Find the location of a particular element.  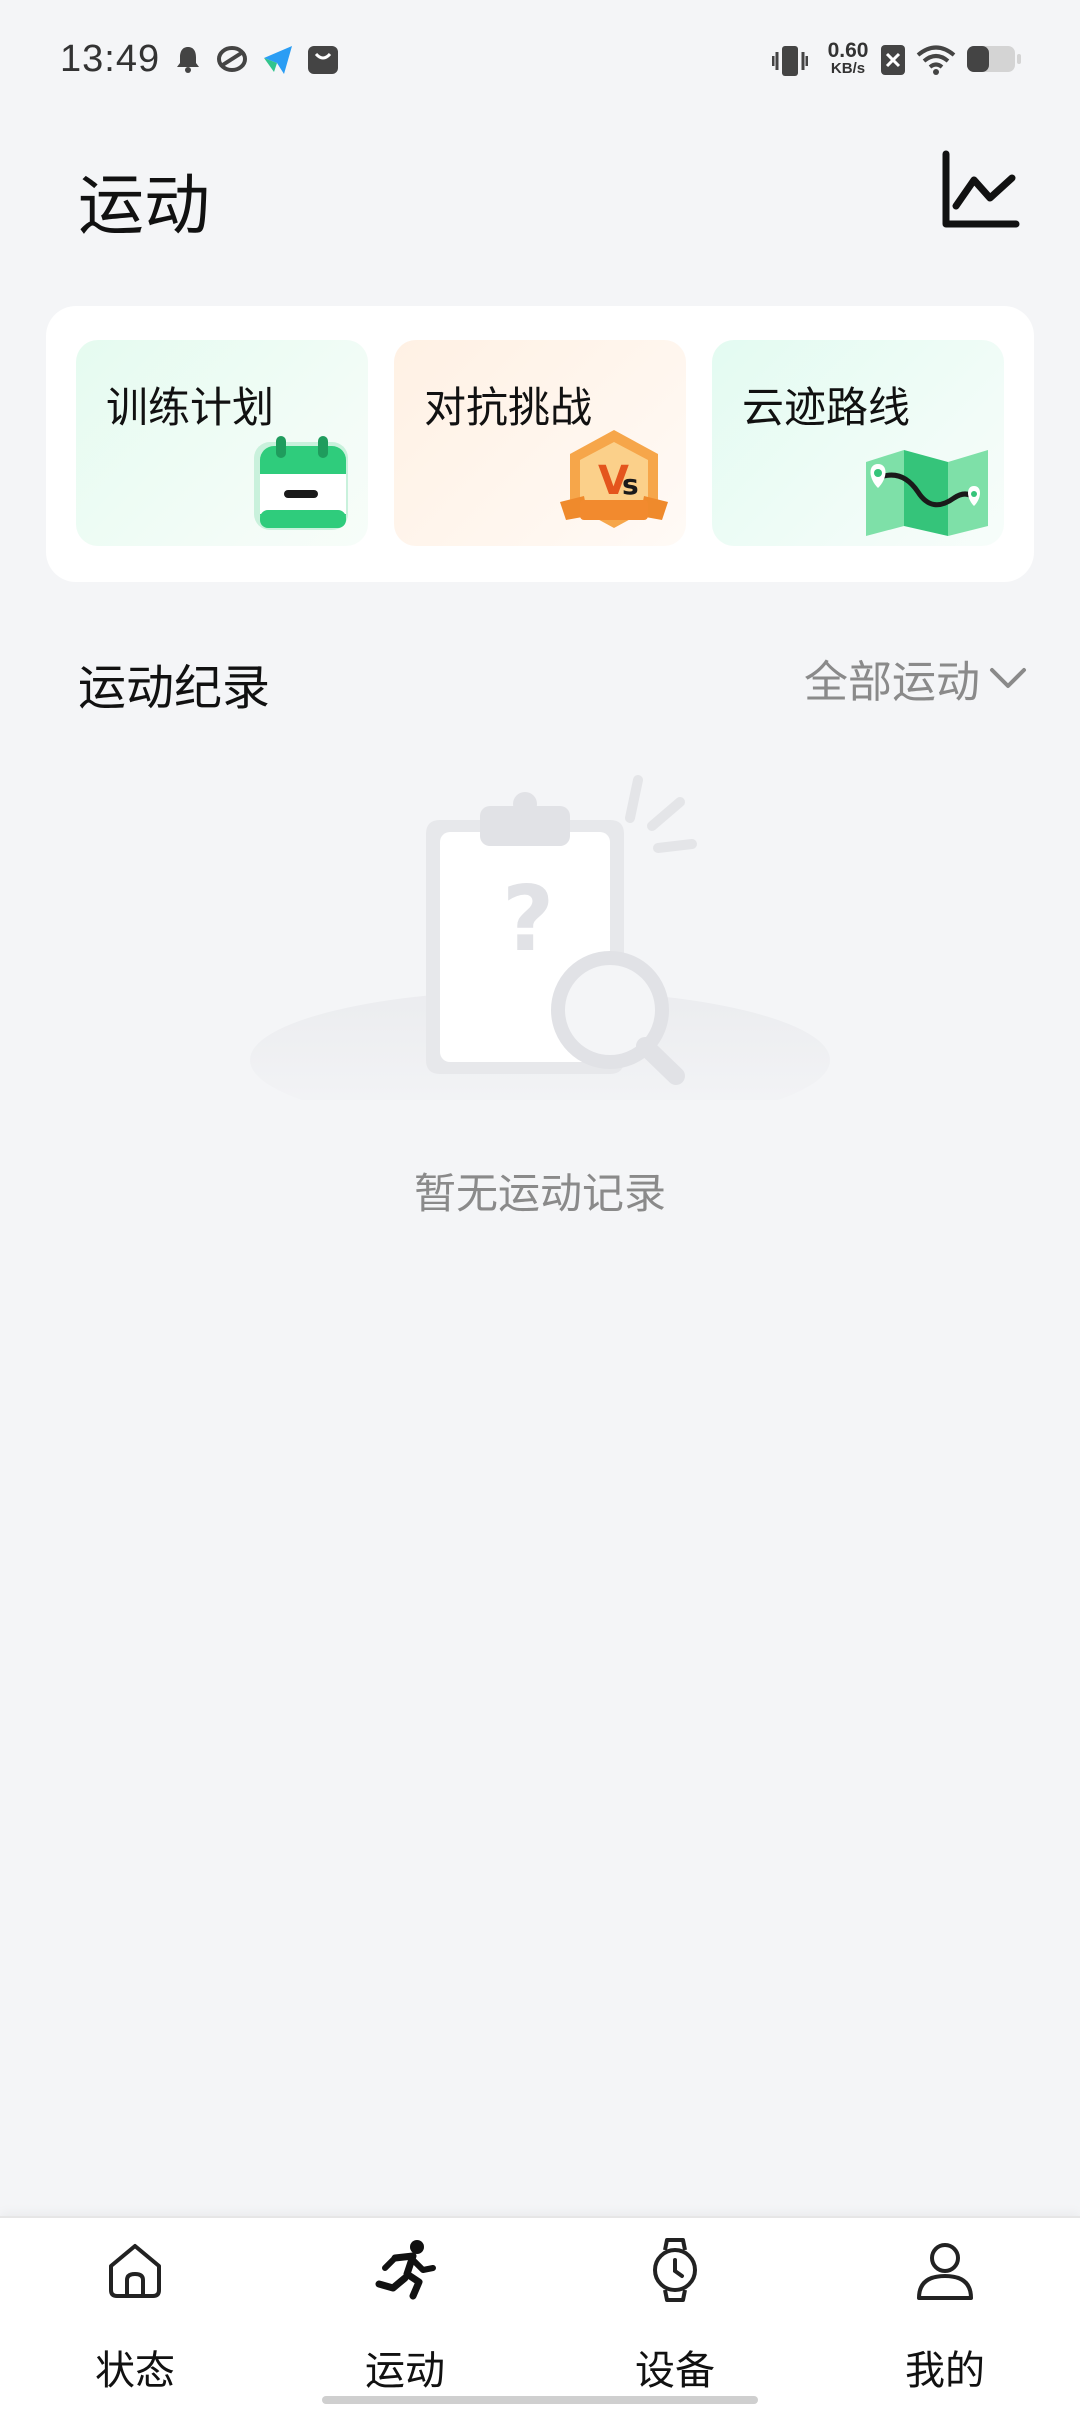

svg-text: s is located at coordinates (630, 484).